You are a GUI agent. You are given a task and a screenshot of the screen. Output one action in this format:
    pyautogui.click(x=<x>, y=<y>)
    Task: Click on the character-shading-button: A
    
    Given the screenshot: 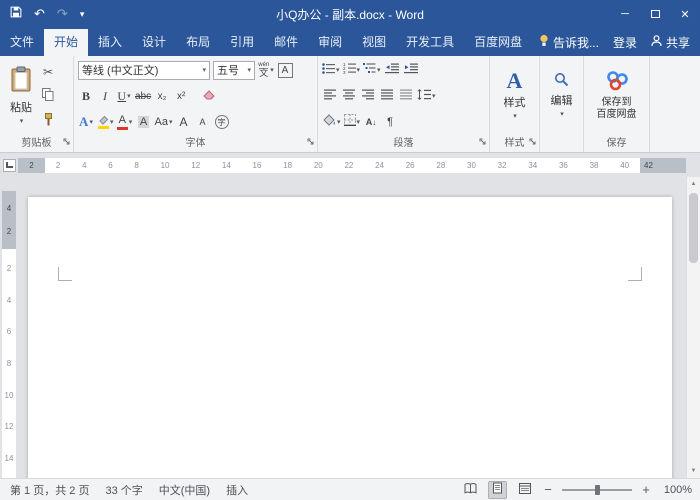 What is the action you would take?
    pyautogui.click(x=144, y=122)
    